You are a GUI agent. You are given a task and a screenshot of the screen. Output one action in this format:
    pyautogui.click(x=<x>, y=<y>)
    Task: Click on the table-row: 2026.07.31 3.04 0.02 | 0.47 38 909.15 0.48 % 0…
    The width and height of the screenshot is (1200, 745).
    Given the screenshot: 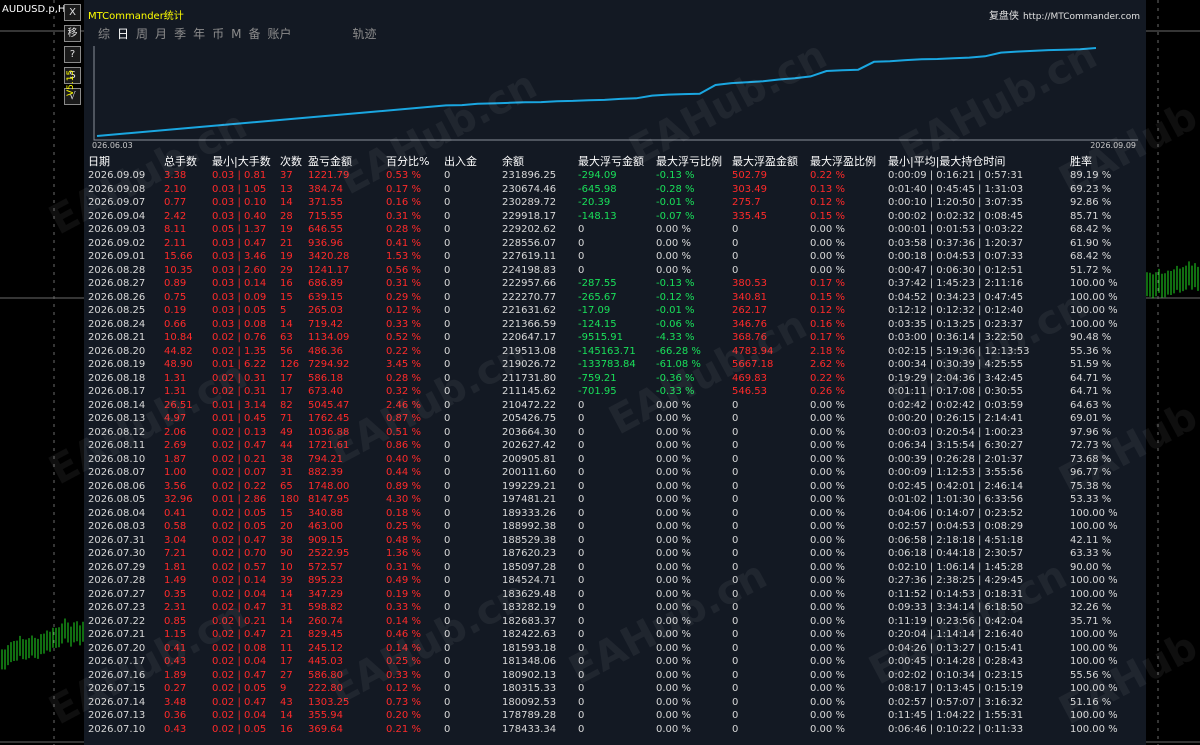 What is the action you would take?
    pyautogui.click(x=615, y=541)
    